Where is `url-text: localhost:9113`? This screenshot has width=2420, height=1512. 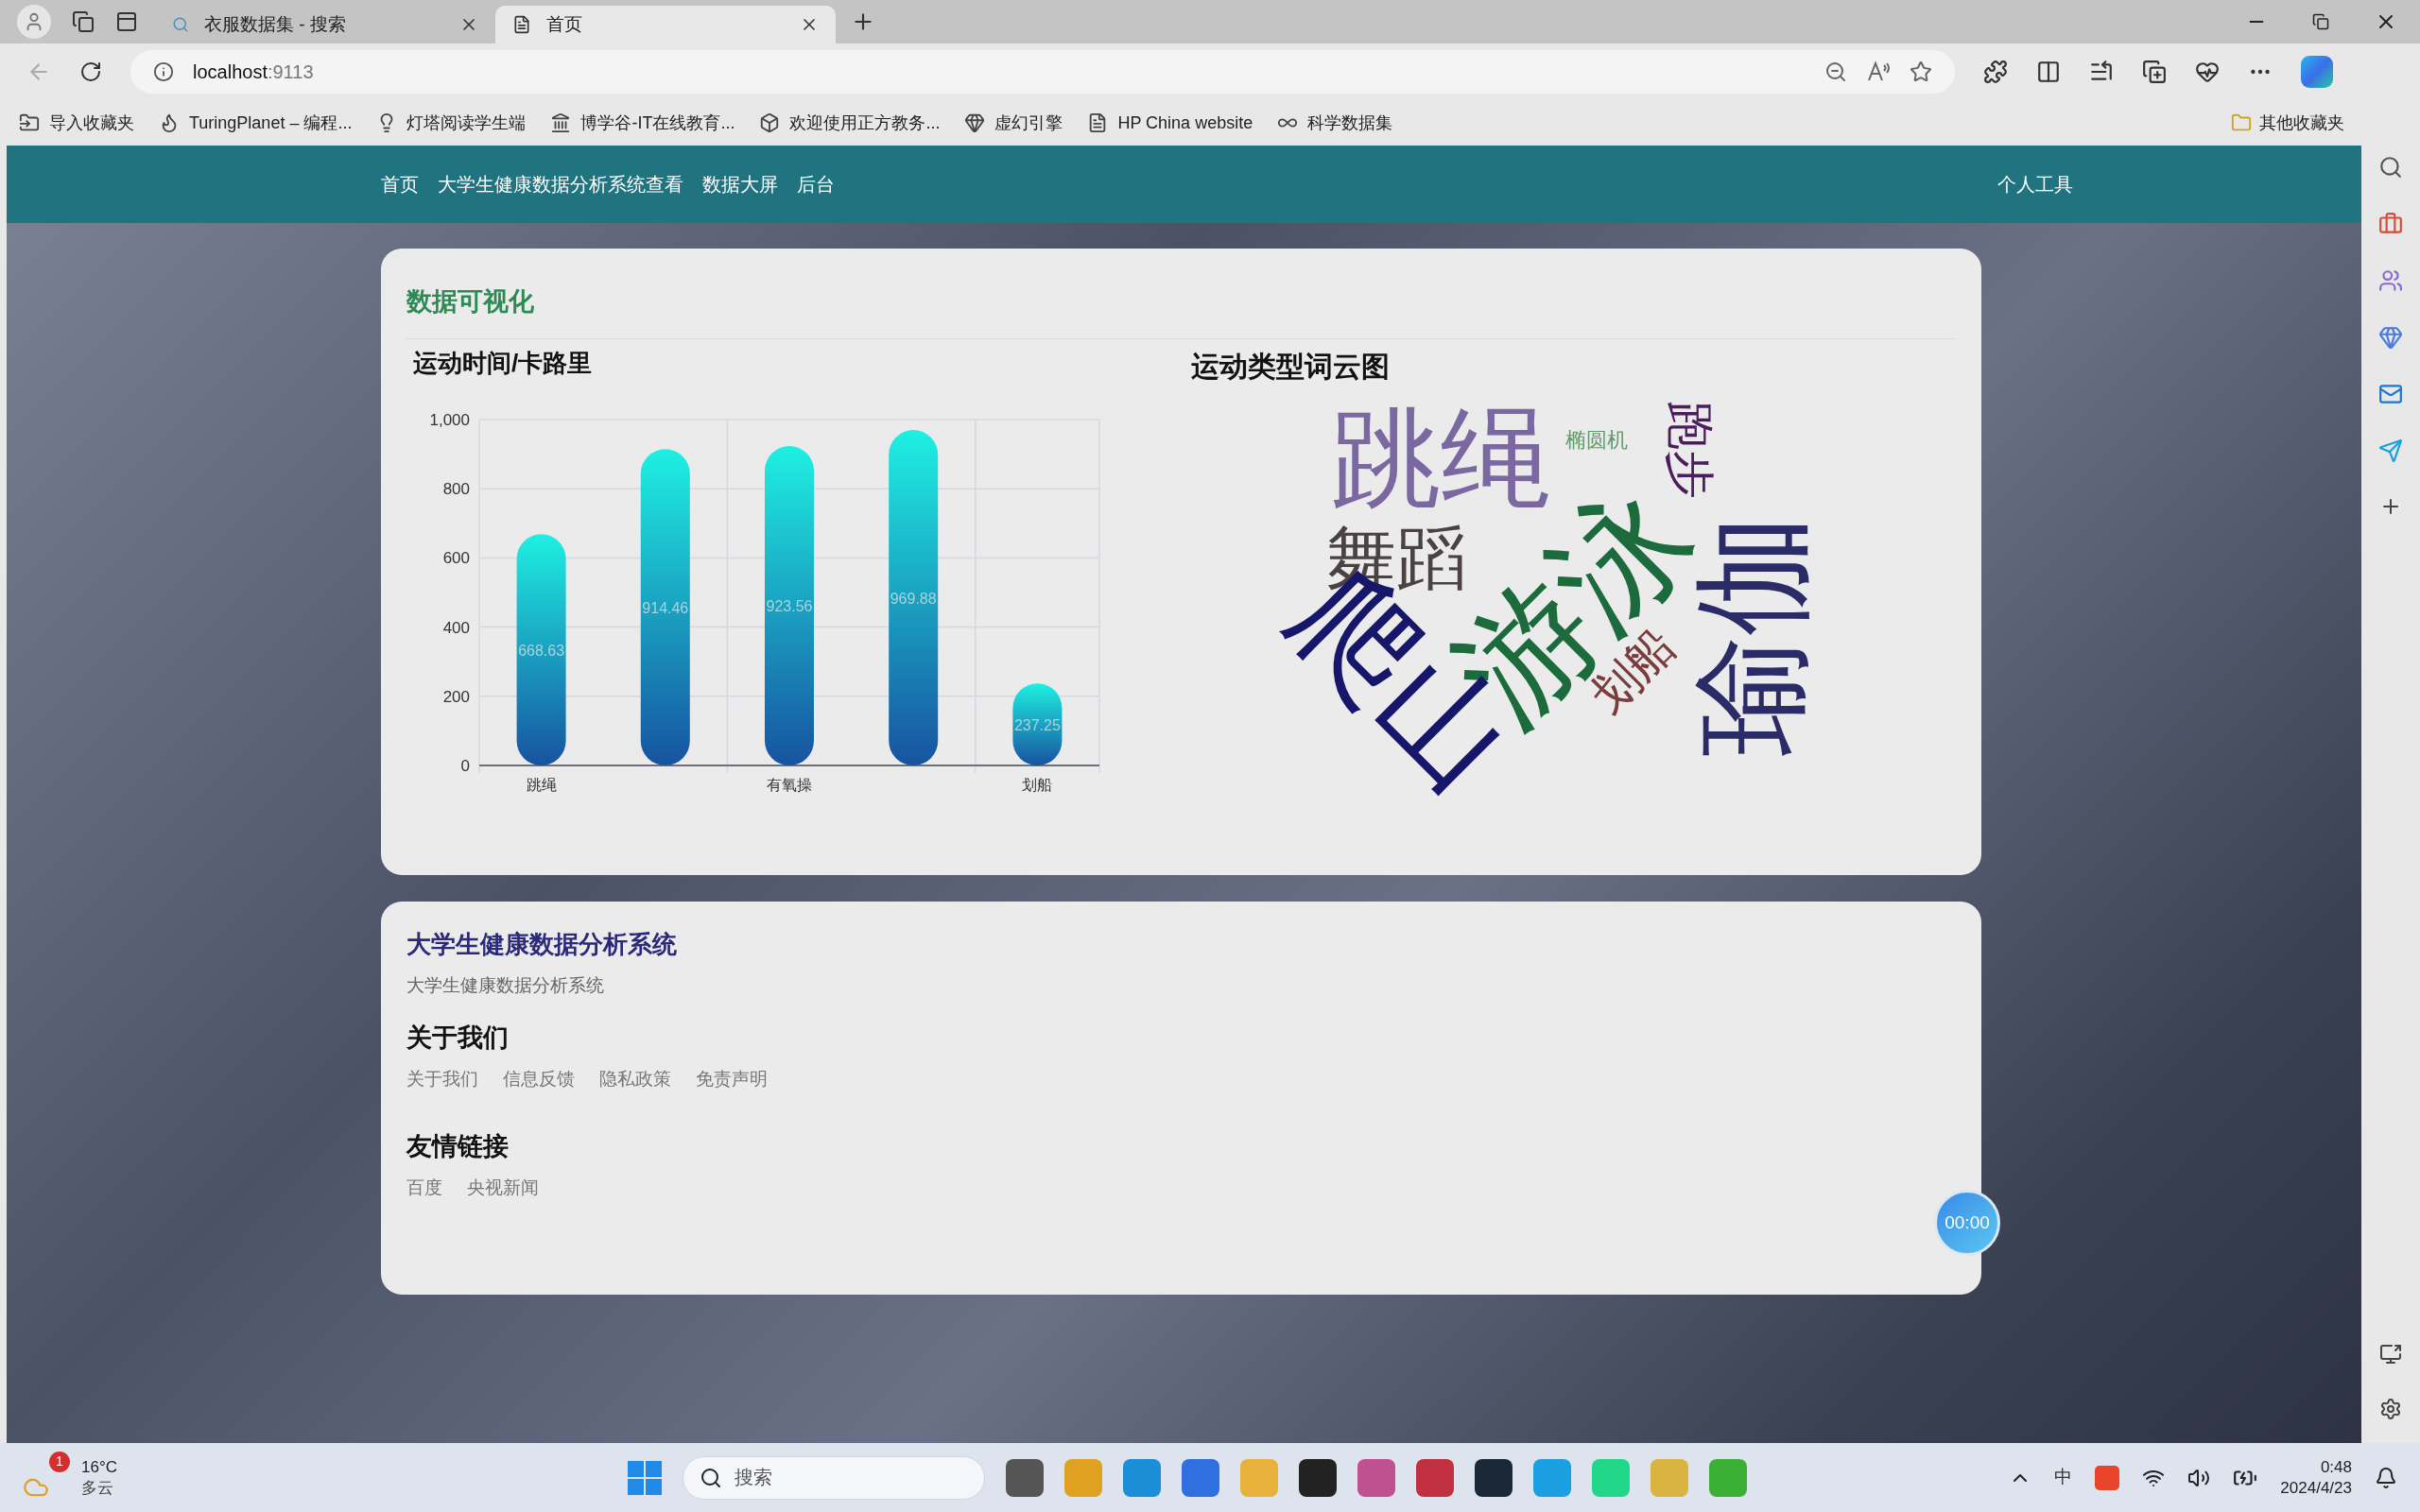
url-text: localhost:9113 is located at coordinates (254, 72).